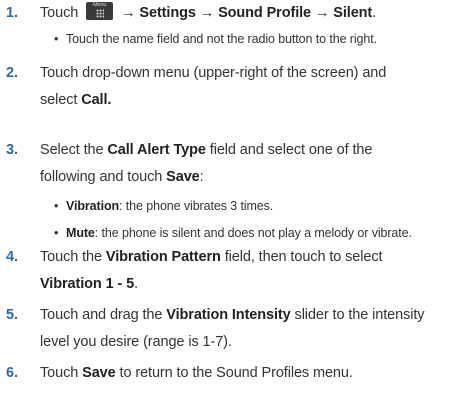 This screenshot has height=413, width=474. What do you see at coordinates (99, 5) in the screenshot?
I see `menu-icon-label: Menu` at bounding box center [99, 5].